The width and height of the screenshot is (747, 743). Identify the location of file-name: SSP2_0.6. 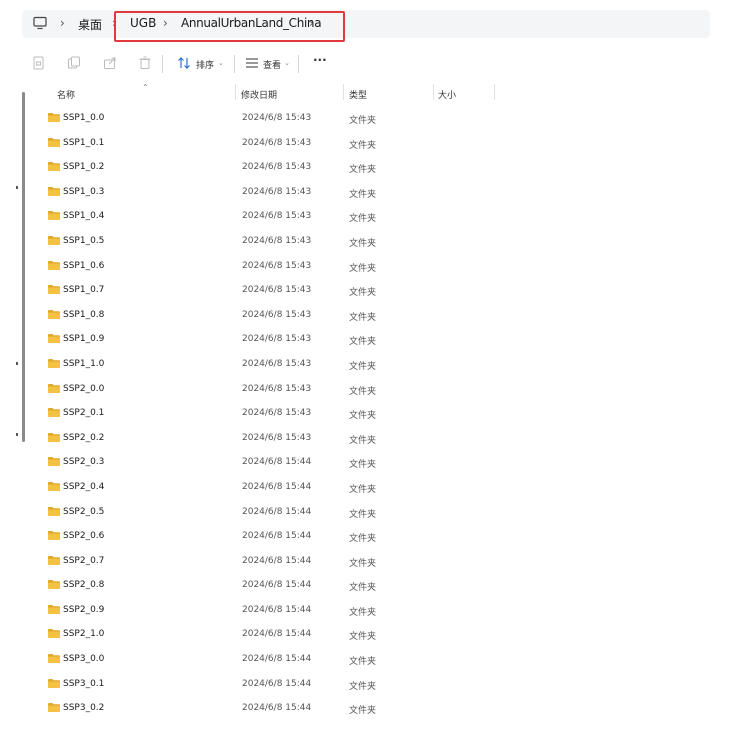
(84, 536).